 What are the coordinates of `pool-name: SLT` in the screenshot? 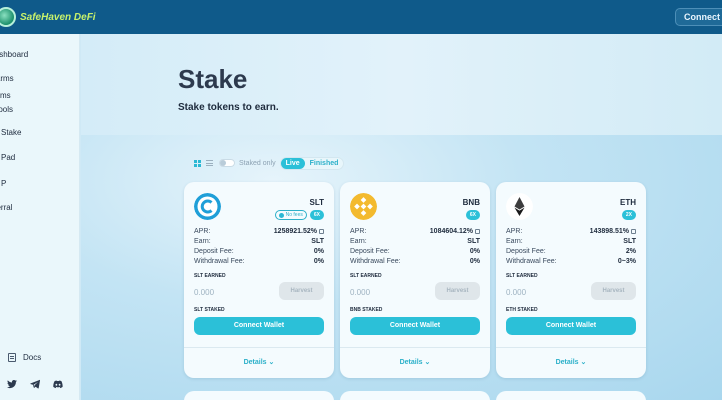 It's located at (316, 202).